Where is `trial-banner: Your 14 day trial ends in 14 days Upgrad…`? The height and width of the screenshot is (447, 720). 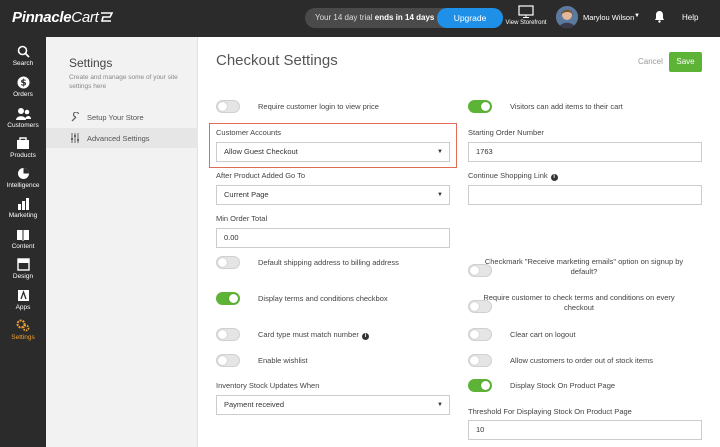
trial-banner: Your 14 day trial ends in 14 days Upgrad… is located at coordinates (404, 18).